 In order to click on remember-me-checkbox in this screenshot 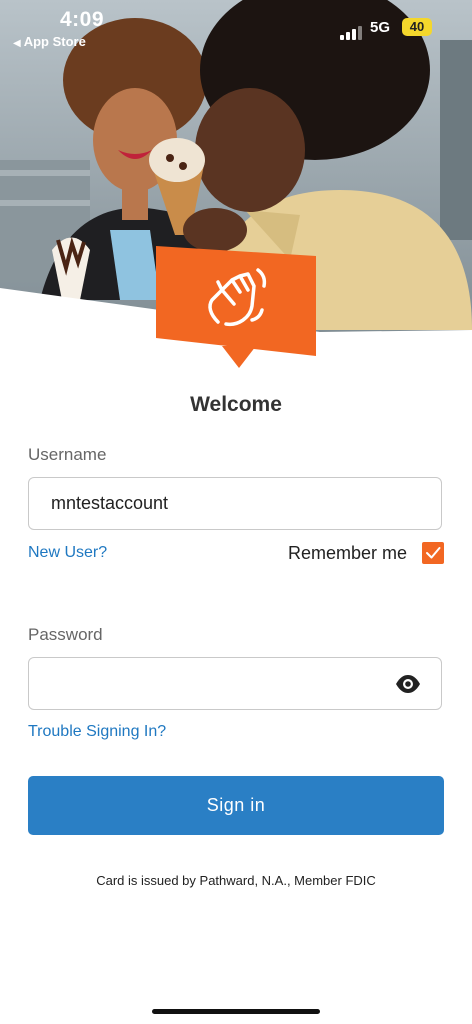, I will do `click(433, 553)`.